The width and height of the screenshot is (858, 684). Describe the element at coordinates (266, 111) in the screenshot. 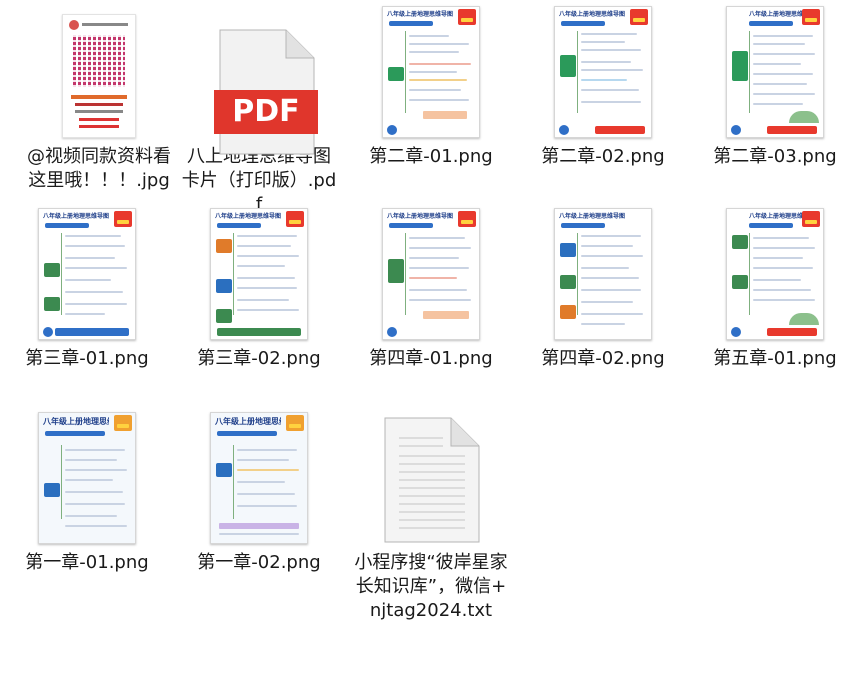

I see `pdf-badge: PDF` at that location.